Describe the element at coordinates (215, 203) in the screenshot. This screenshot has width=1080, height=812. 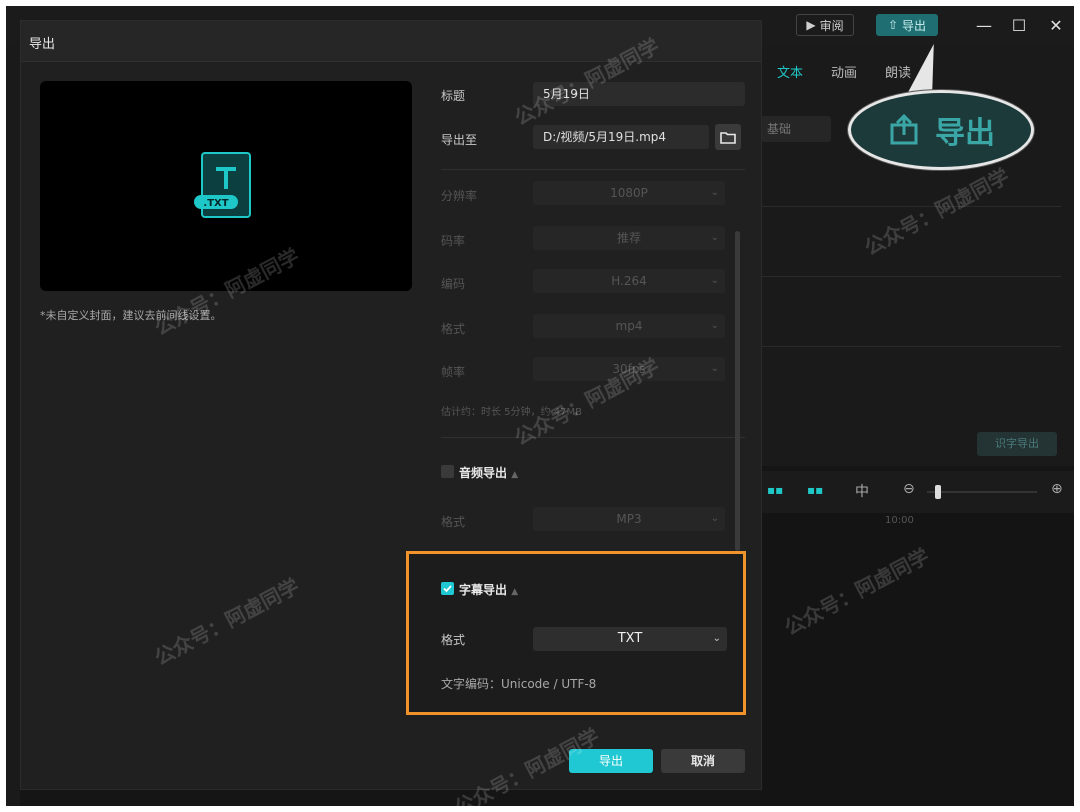
I see `svg-text: .TXT` at that location.